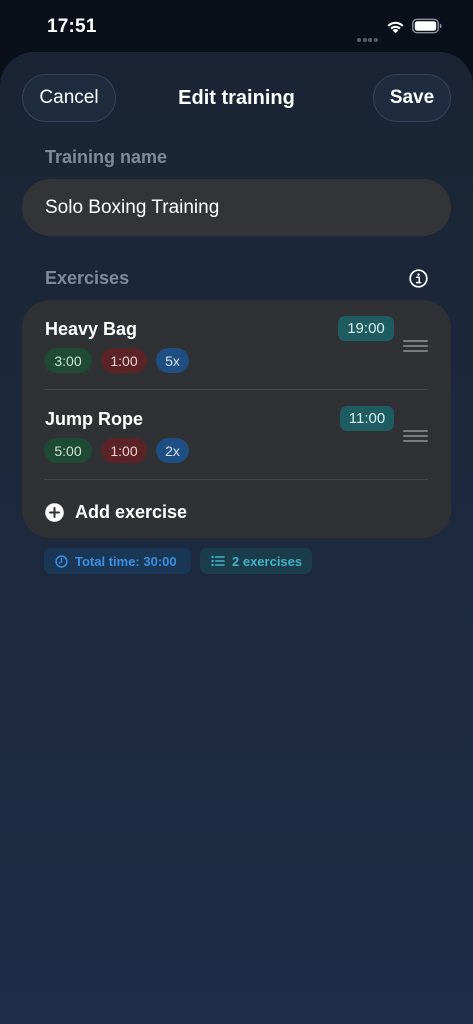 The image size is (473, 1024). What do you see at coordinates (54, 512) in the screenshot?
I see `plus-circle-icon` at bounding box center [54, 512].